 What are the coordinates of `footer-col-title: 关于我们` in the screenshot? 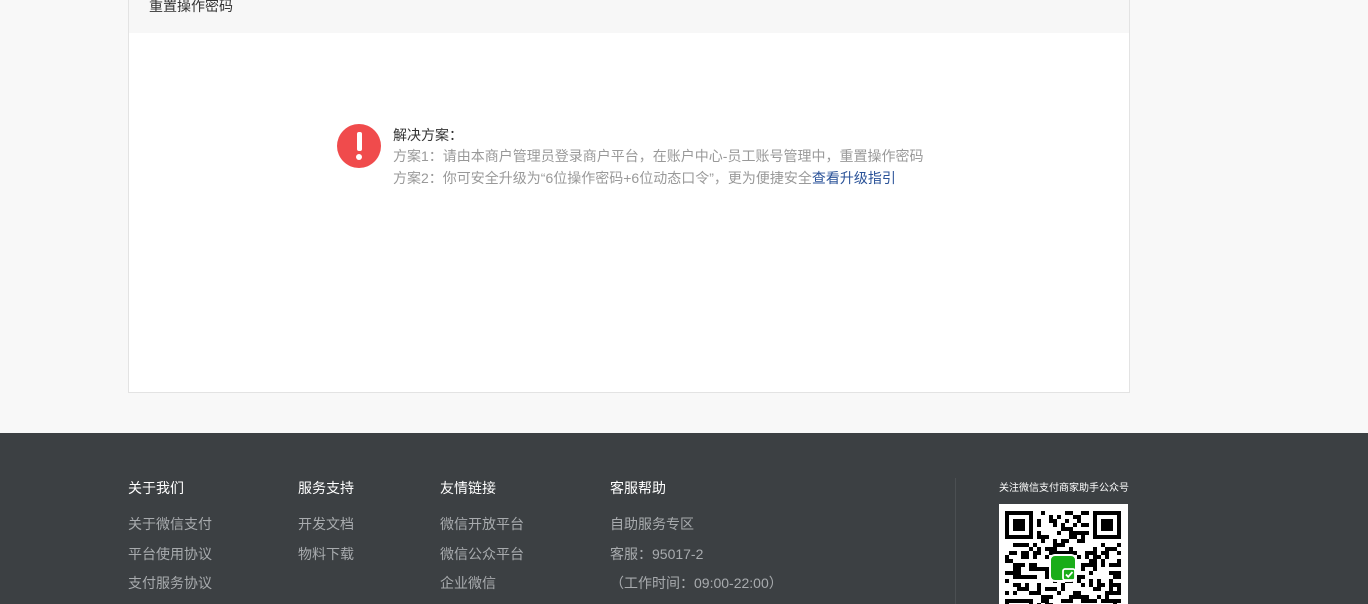 It's located at (156, 488).